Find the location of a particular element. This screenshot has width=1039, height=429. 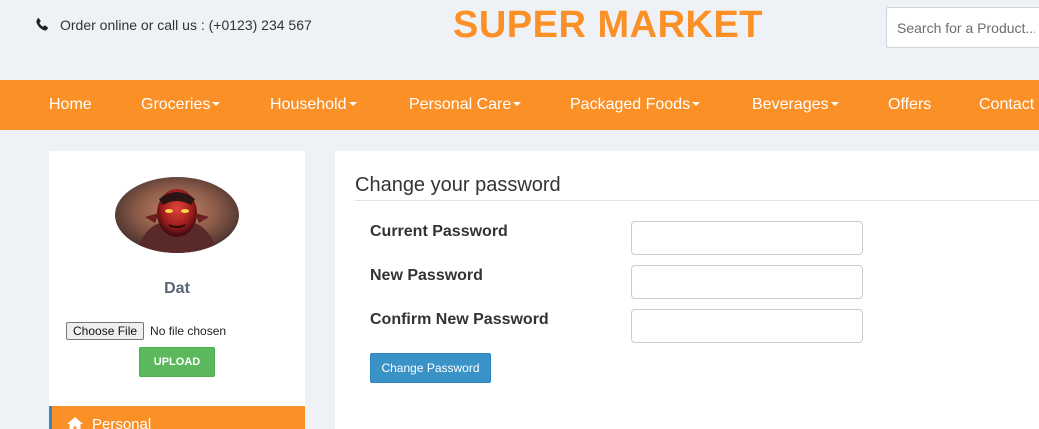

current-password-label: Current Password is located at coordinates (439, 231).